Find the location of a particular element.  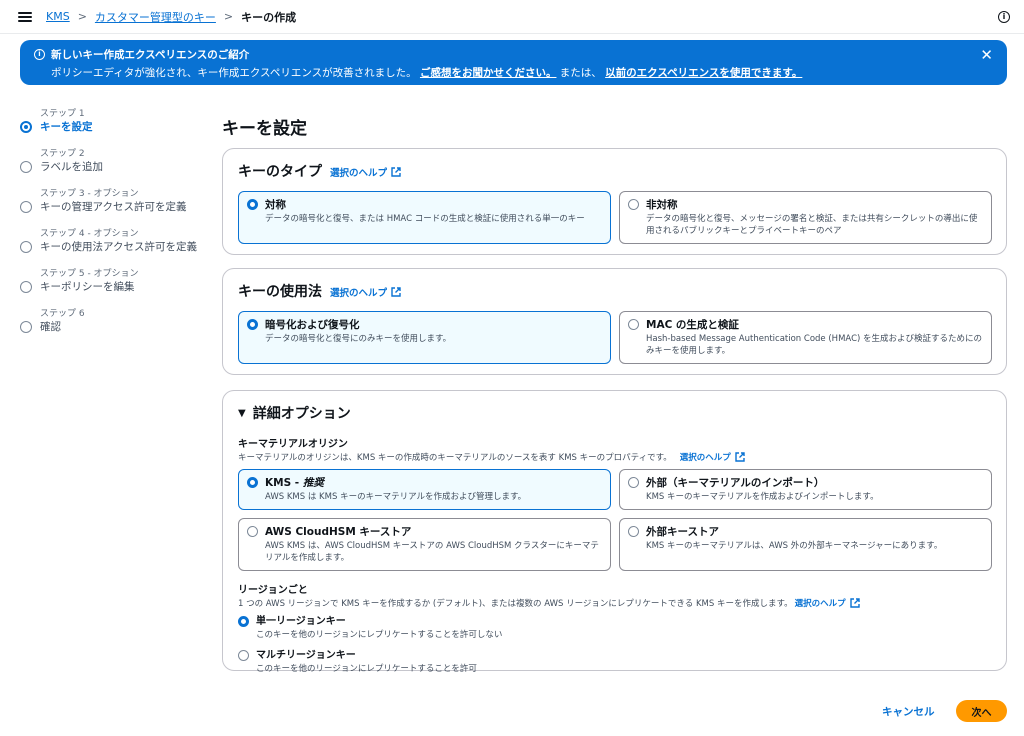

breadcrumb: KMS > カスタマー管理型のキー > キーの作成 is located at coordinates (171, 17).